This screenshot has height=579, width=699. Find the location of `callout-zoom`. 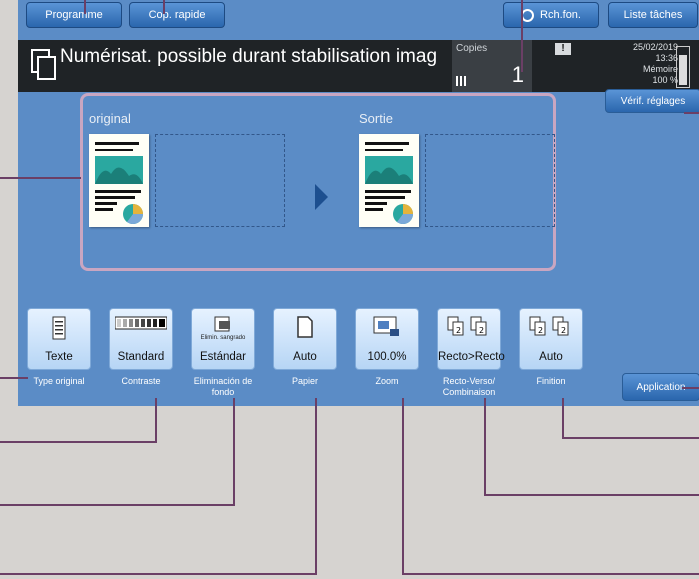

callout-zoom is located at coordinates (550, 486).